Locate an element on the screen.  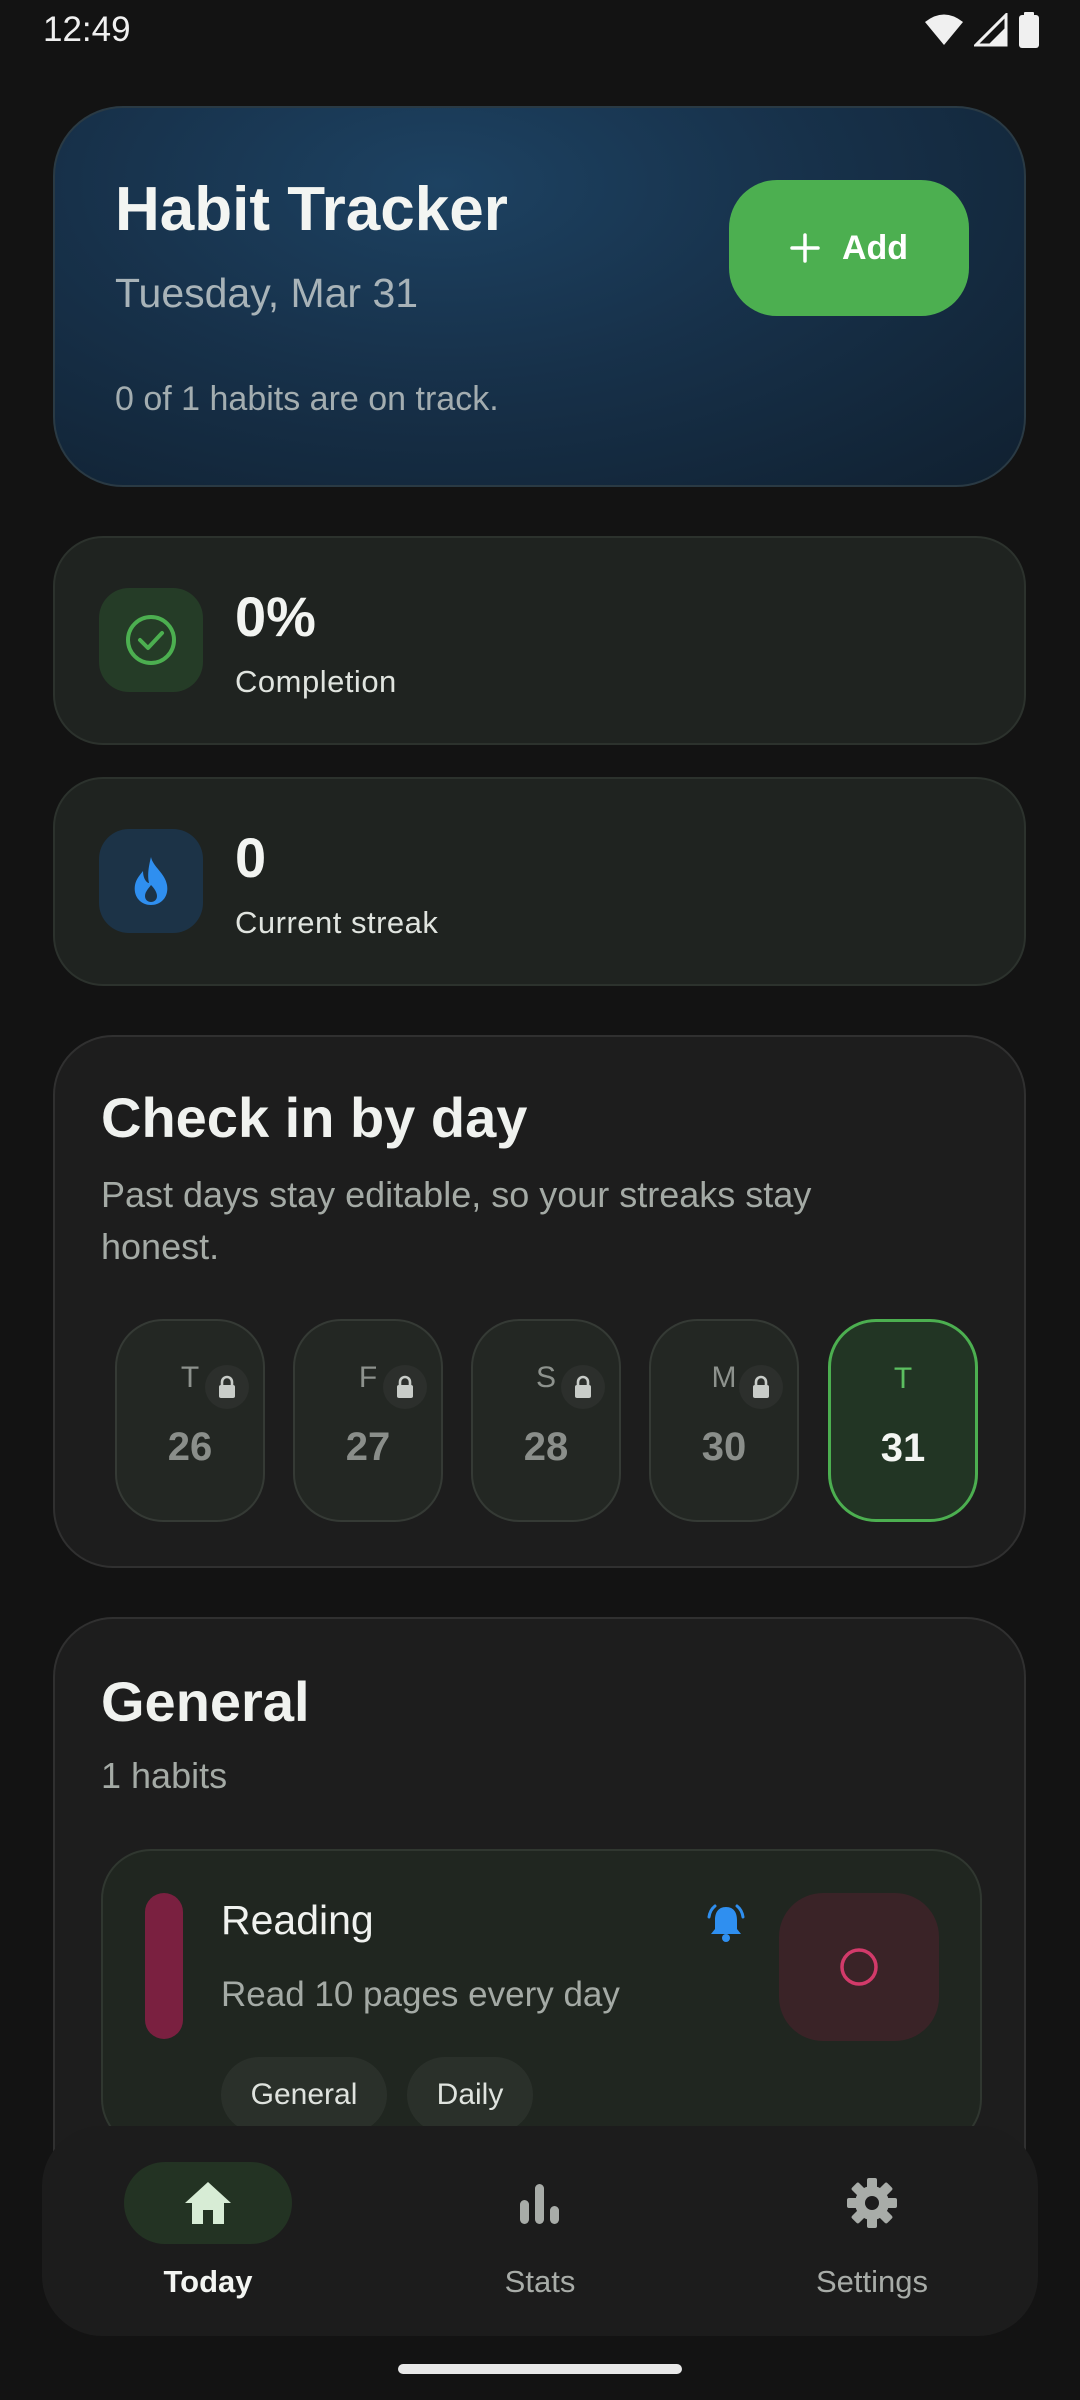
header-summary: 0 of 1 habits are on track. is located at coordinates (307, 399).